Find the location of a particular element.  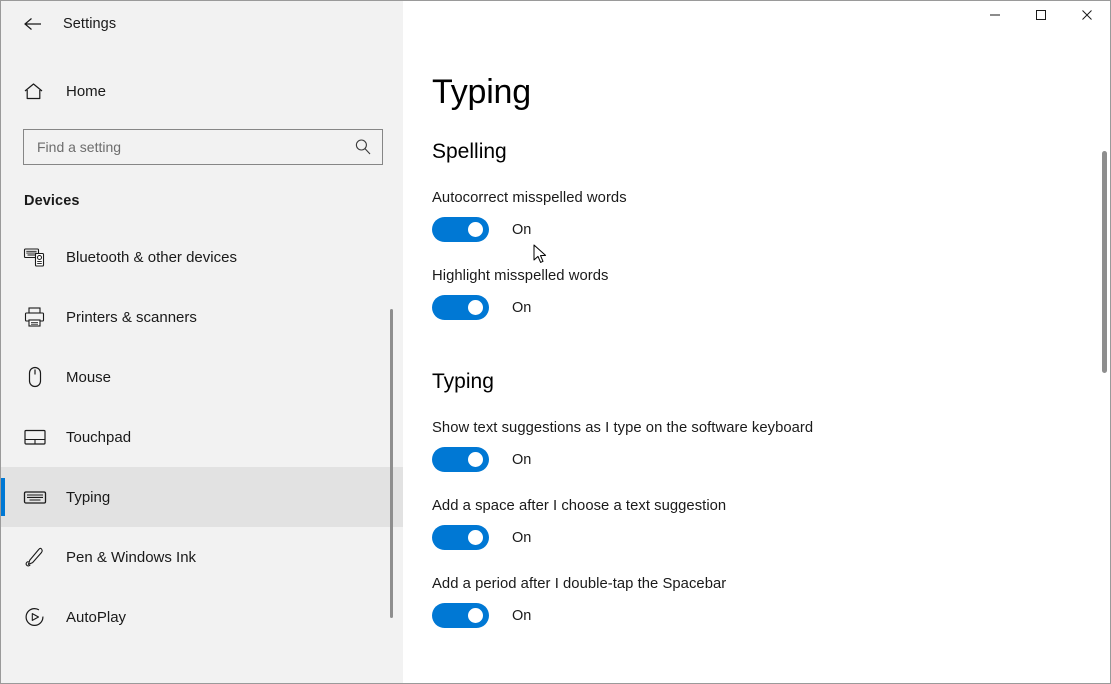

bluetooth-devices-icon is located at coordinates (38, 257).